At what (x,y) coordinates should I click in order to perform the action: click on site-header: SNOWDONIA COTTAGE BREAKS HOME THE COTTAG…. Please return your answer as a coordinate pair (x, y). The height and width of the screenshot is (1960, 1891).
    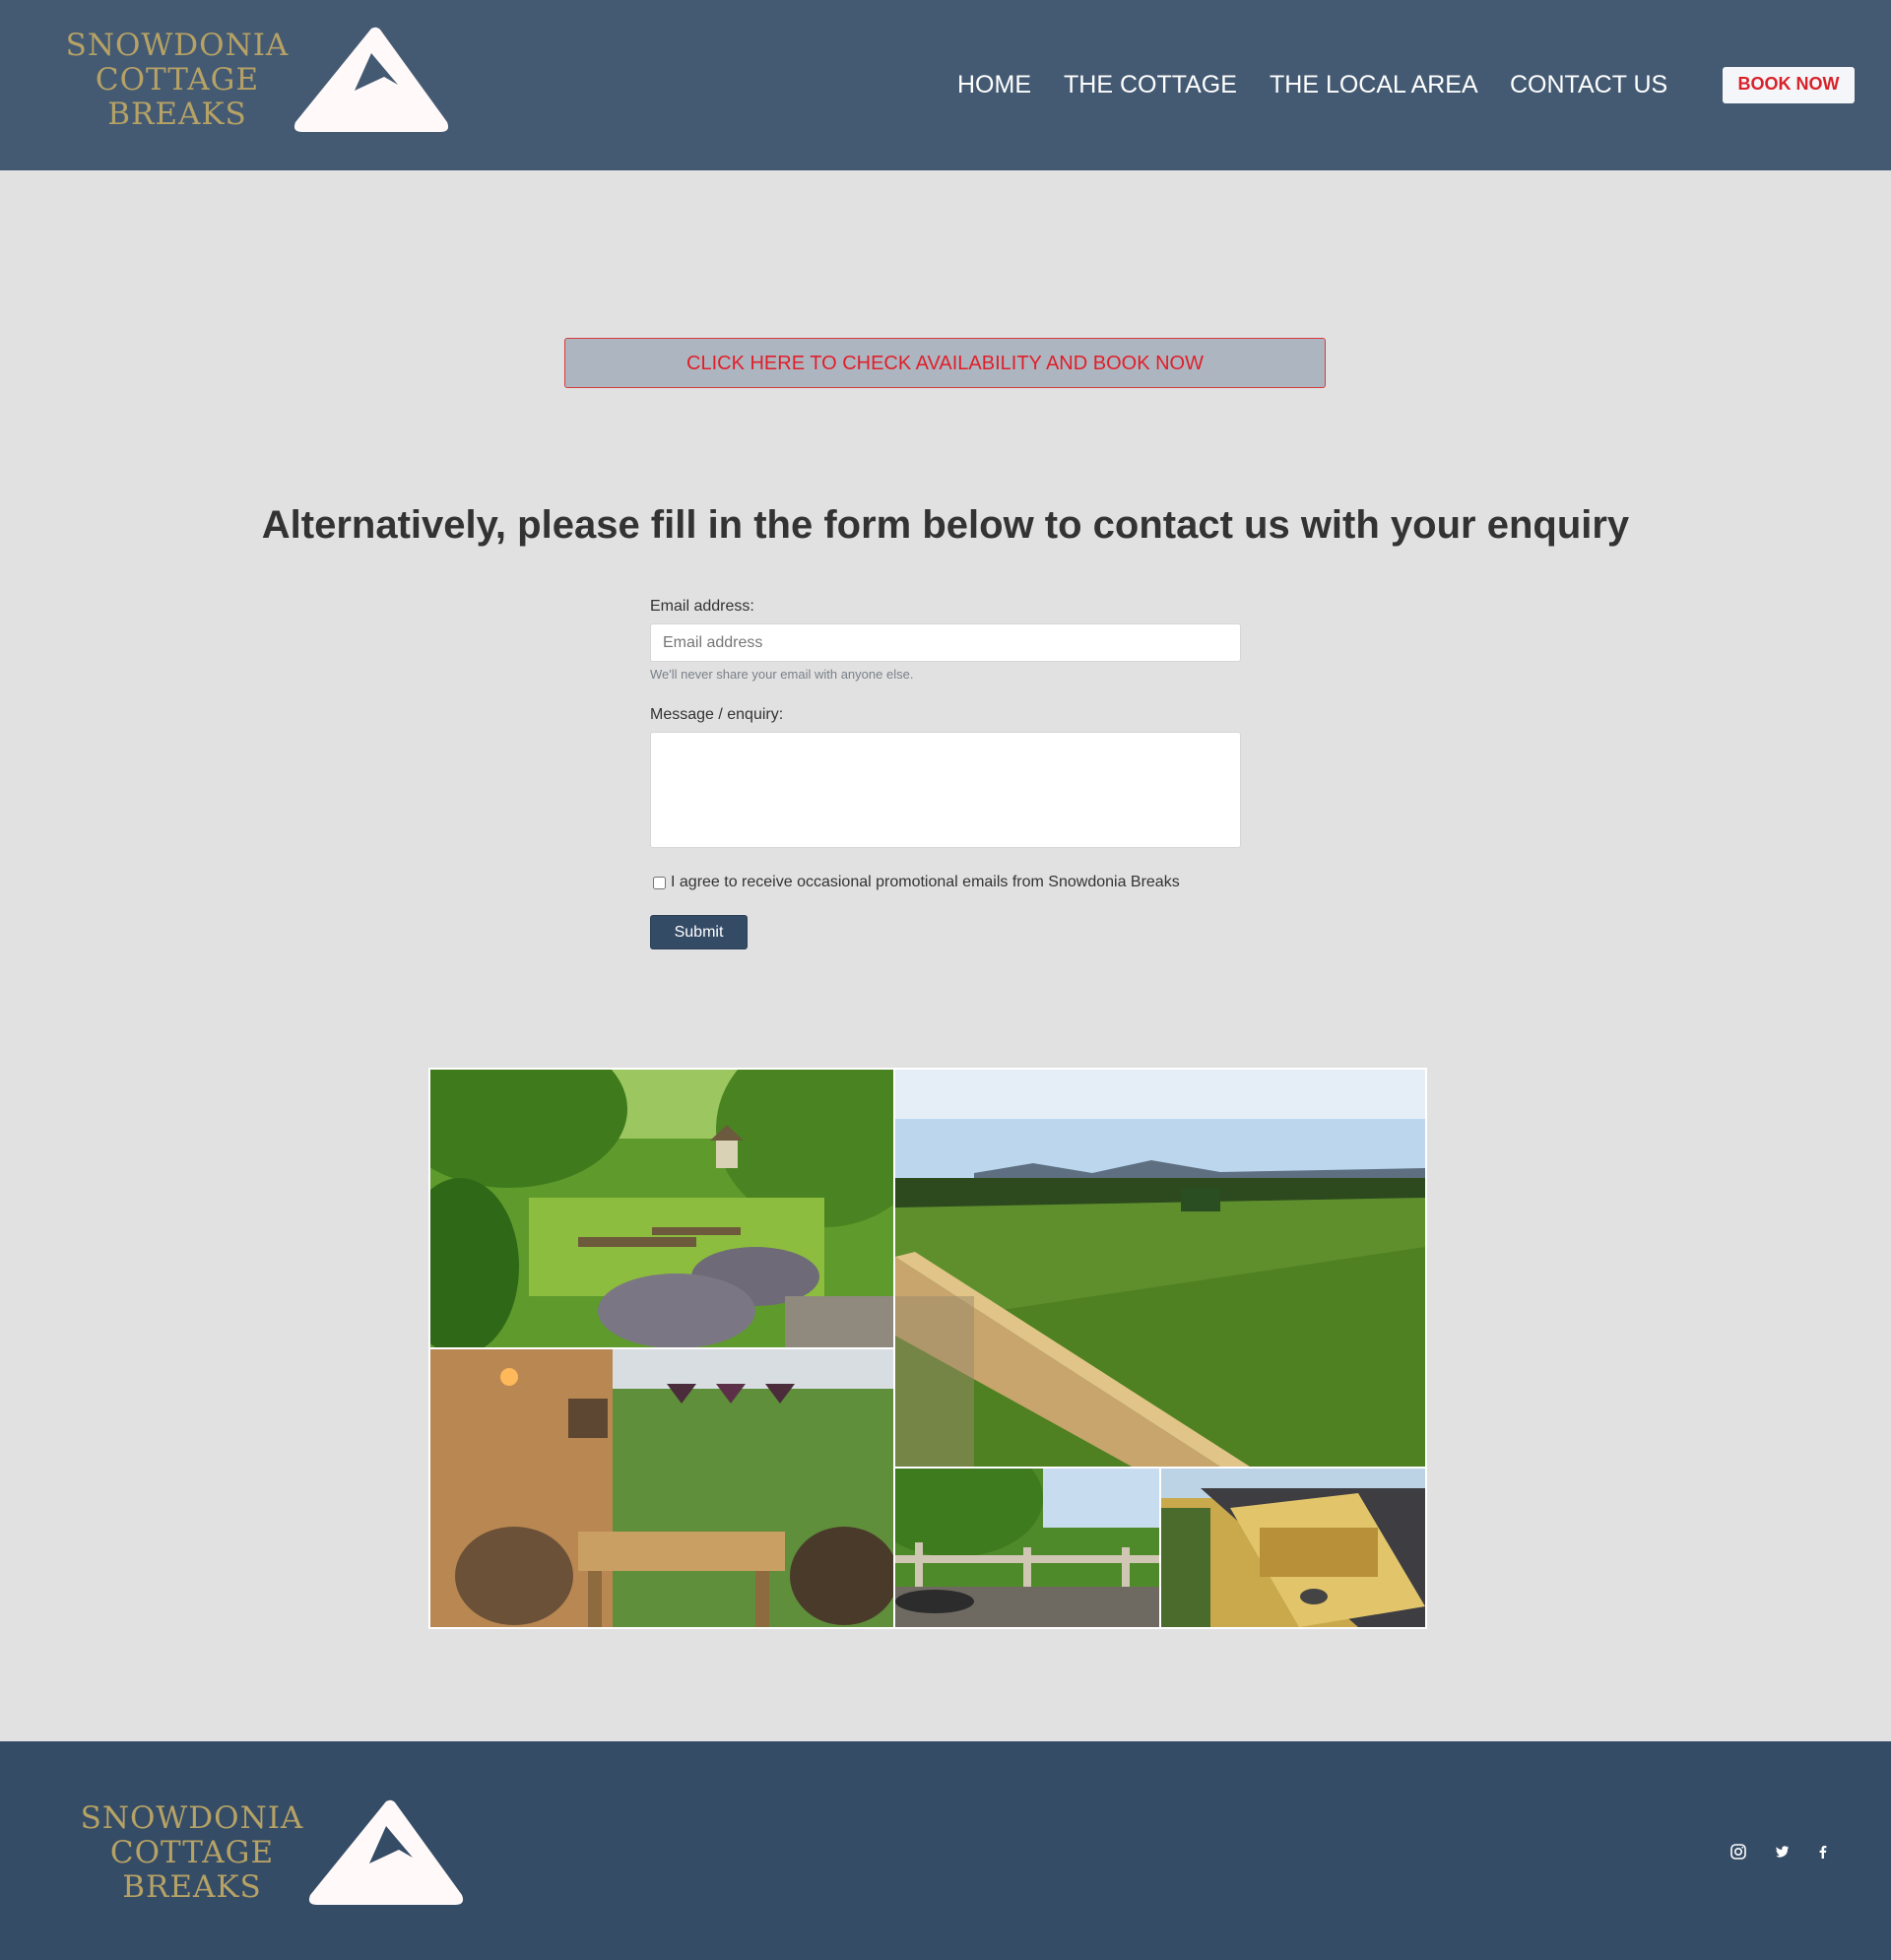
    Looking at the image, I should click on (946, 85).